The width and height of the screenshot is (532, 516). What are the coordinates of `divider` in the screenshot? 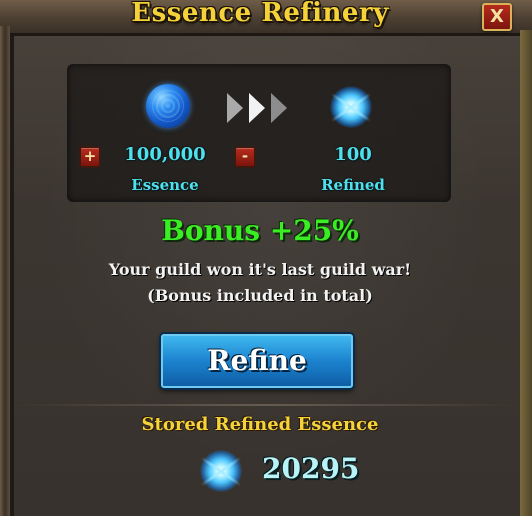 It's located at (265, 405).